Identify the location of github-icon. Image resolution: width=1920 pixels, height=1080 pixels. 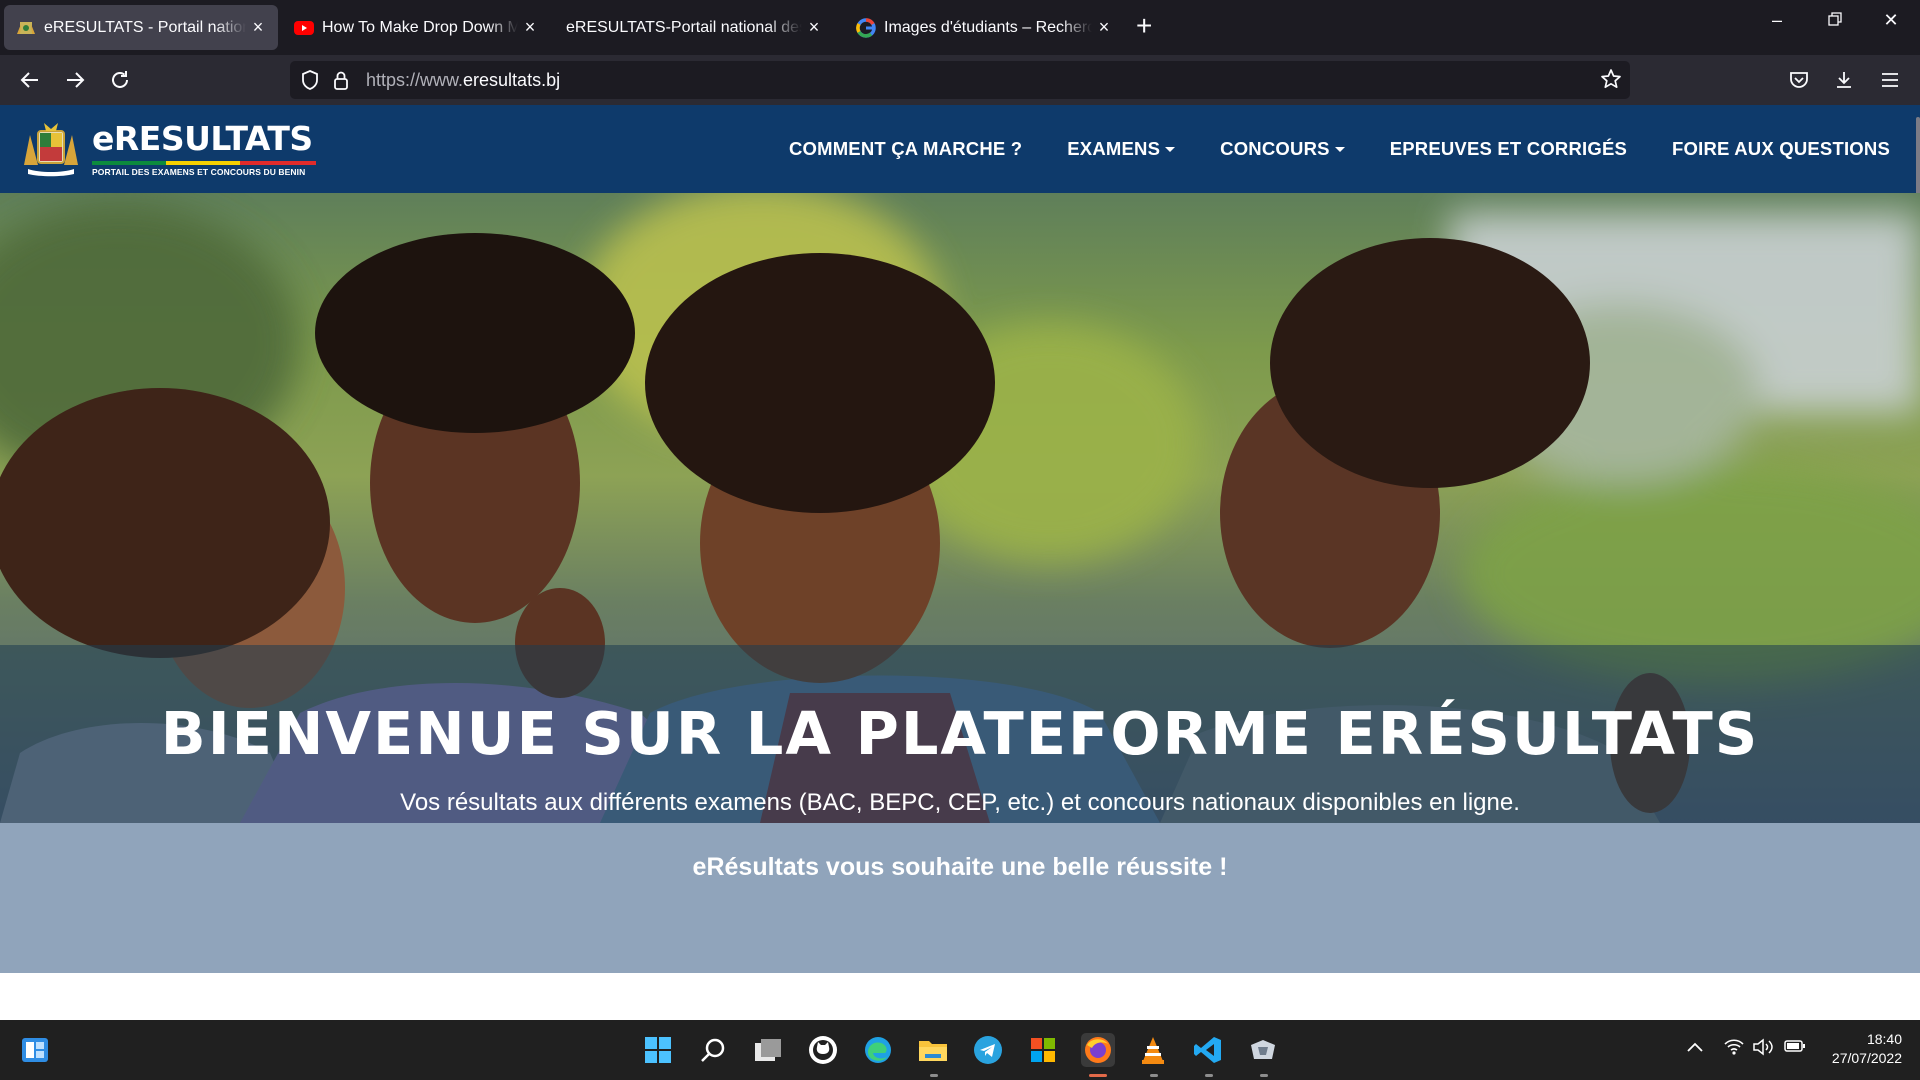
(823, 1050).